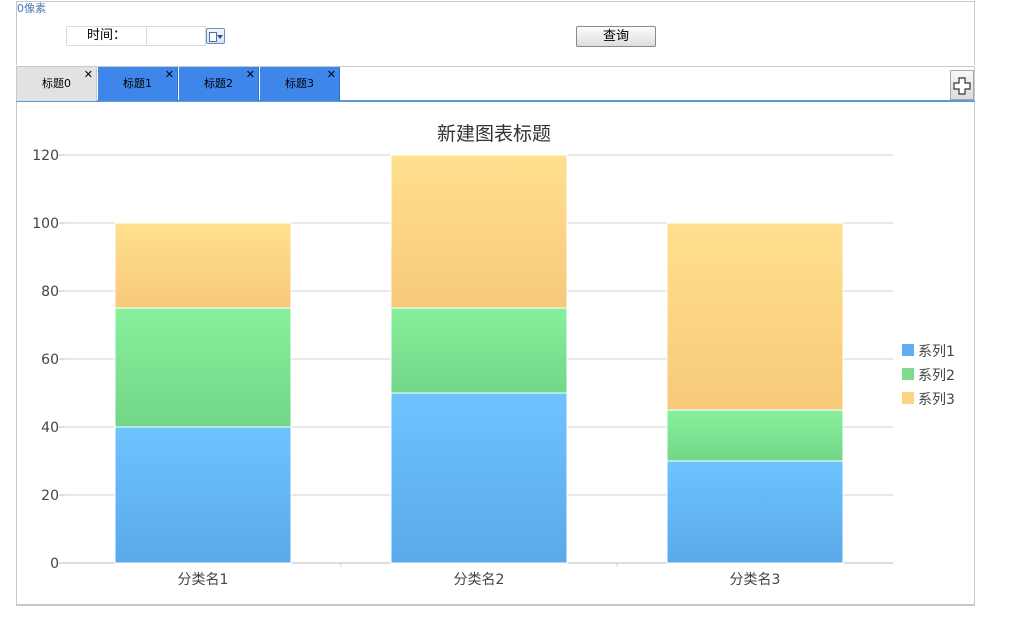 The image size is (1011, 625). I want to click on chart-title: 新建图表标题, so click(494, 134).